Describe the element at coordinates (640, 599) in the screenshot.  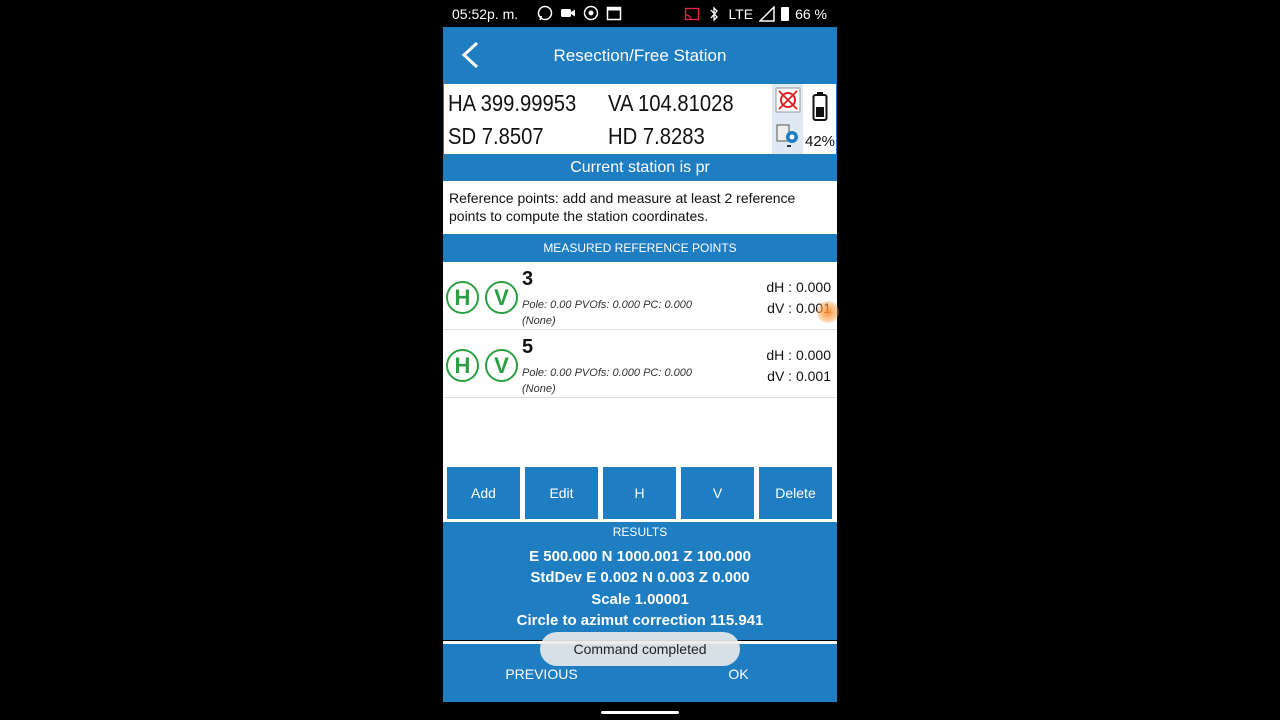
I see `result-scale: Scale 1.00001` at that location.